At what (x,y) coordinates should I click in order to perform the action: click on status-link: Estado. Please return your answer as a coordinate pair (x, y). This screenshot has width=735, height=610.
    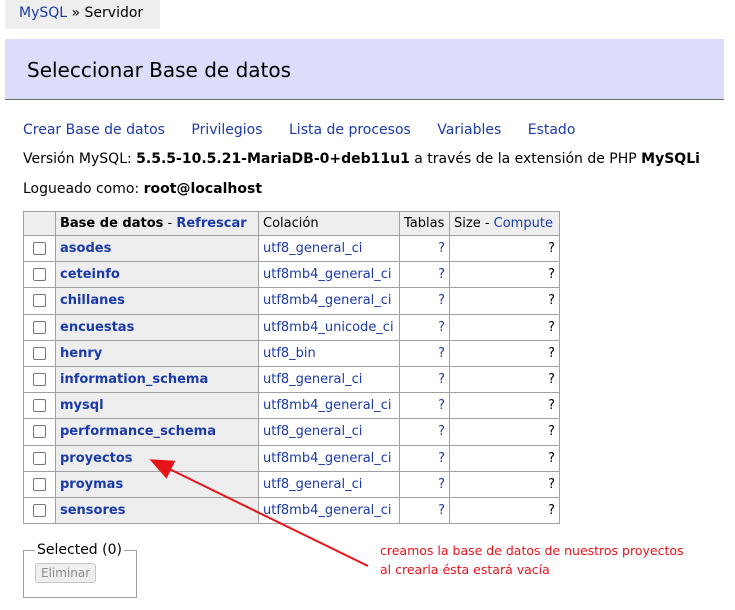
    Looking at the image, I should click on (552, 130).